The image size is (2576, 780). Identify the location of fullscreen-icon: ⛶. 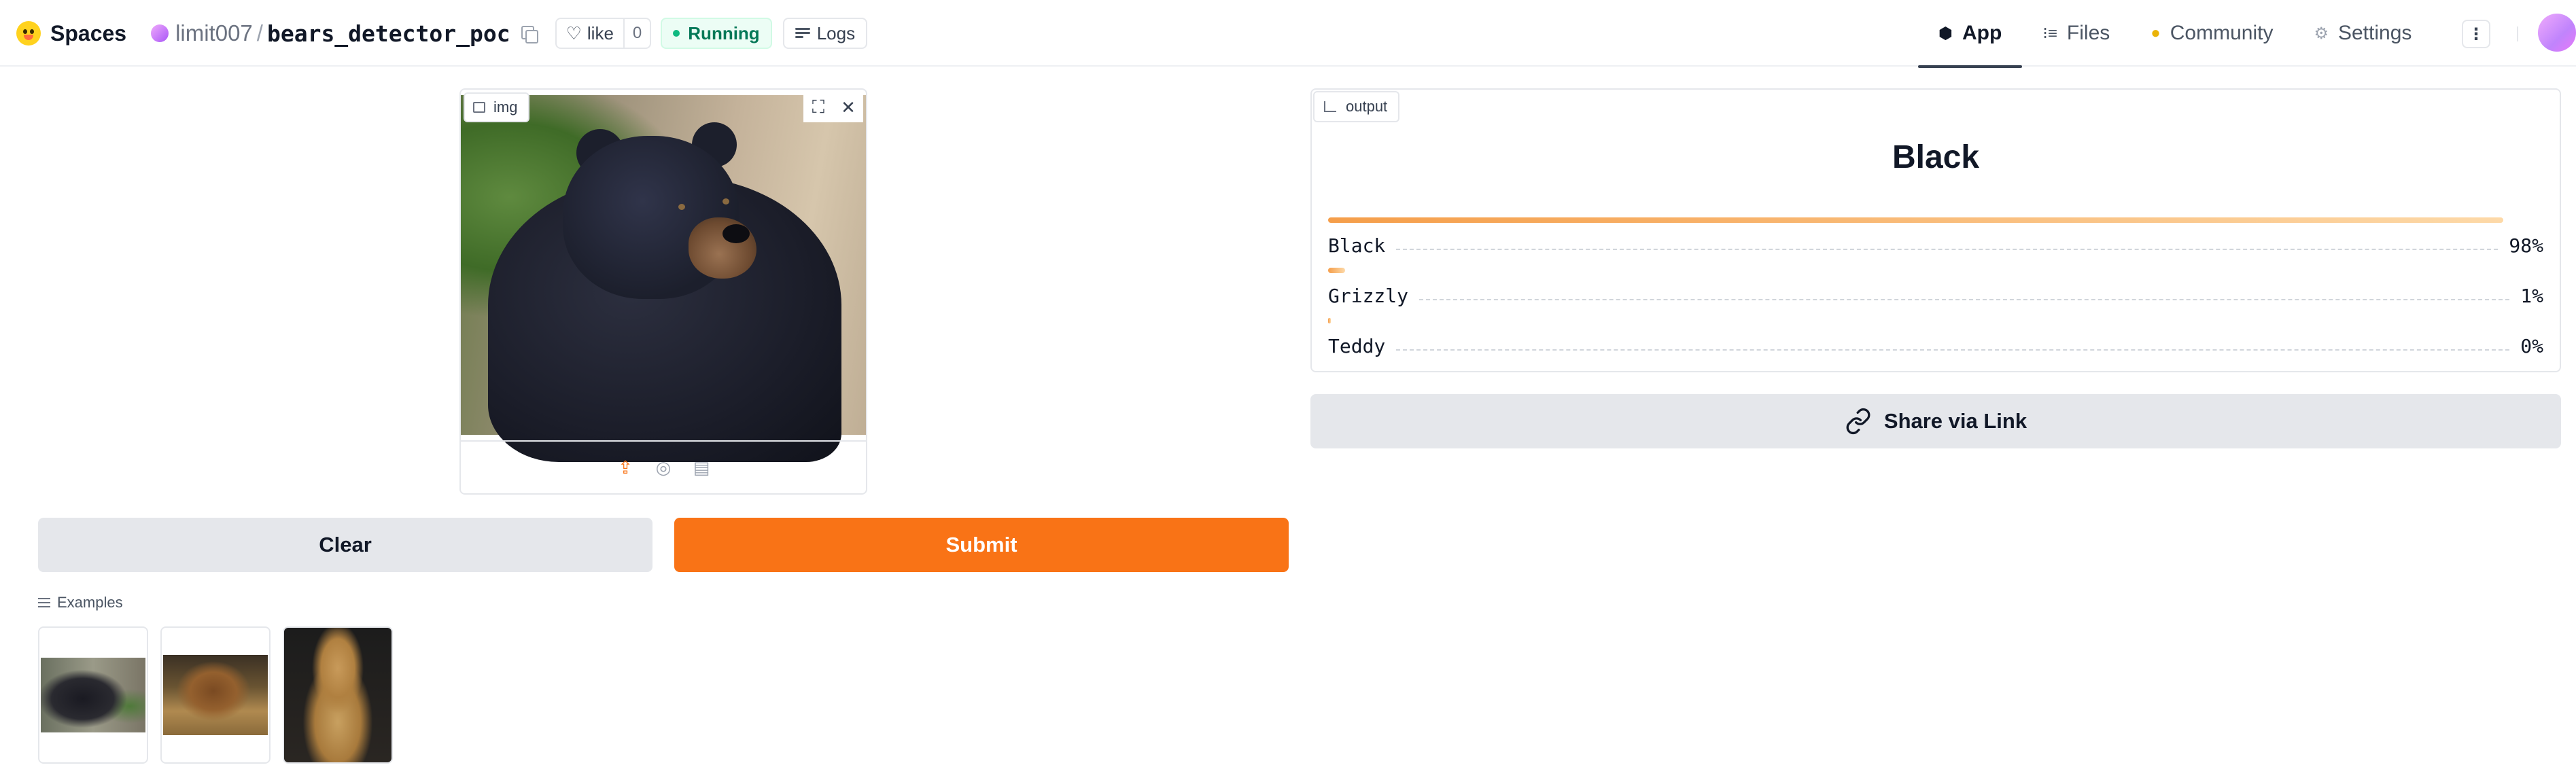
(818, 107).